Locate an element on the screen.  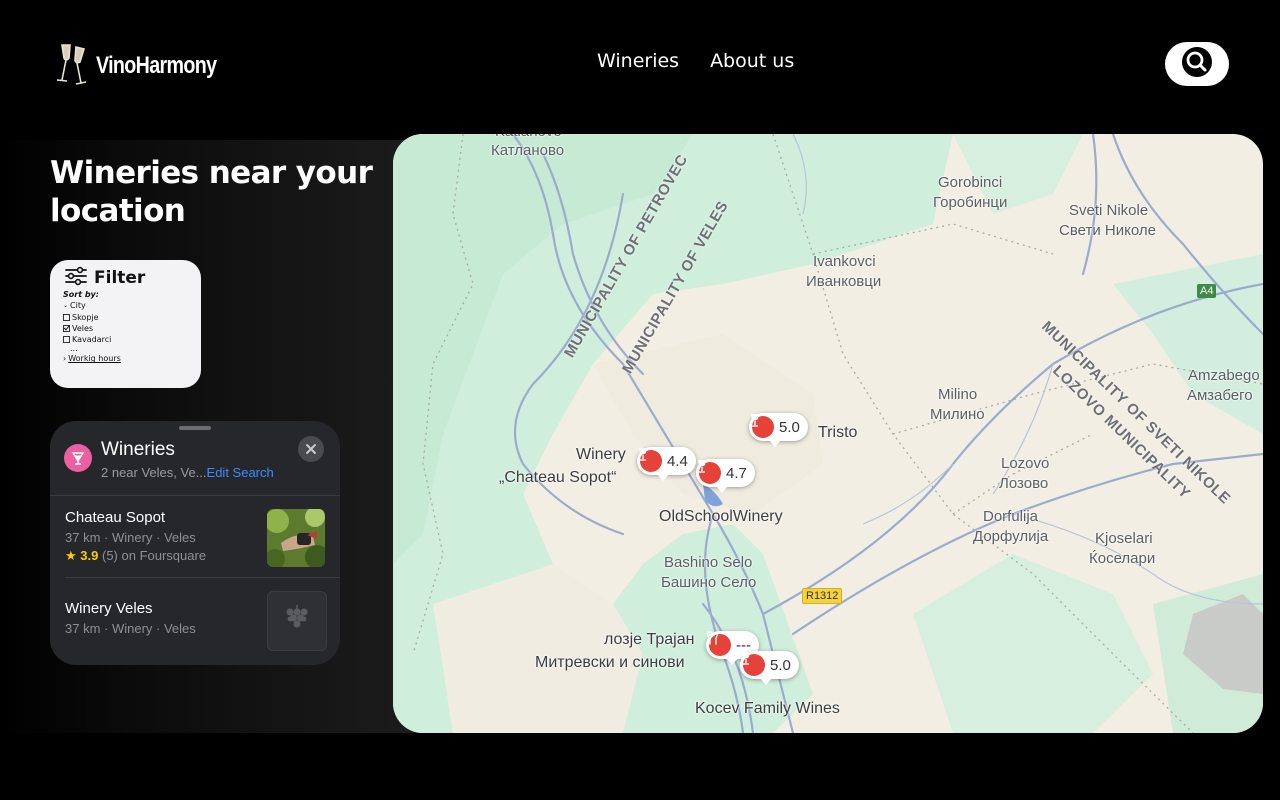
grapes-icon is located at coordinates (297, 621).